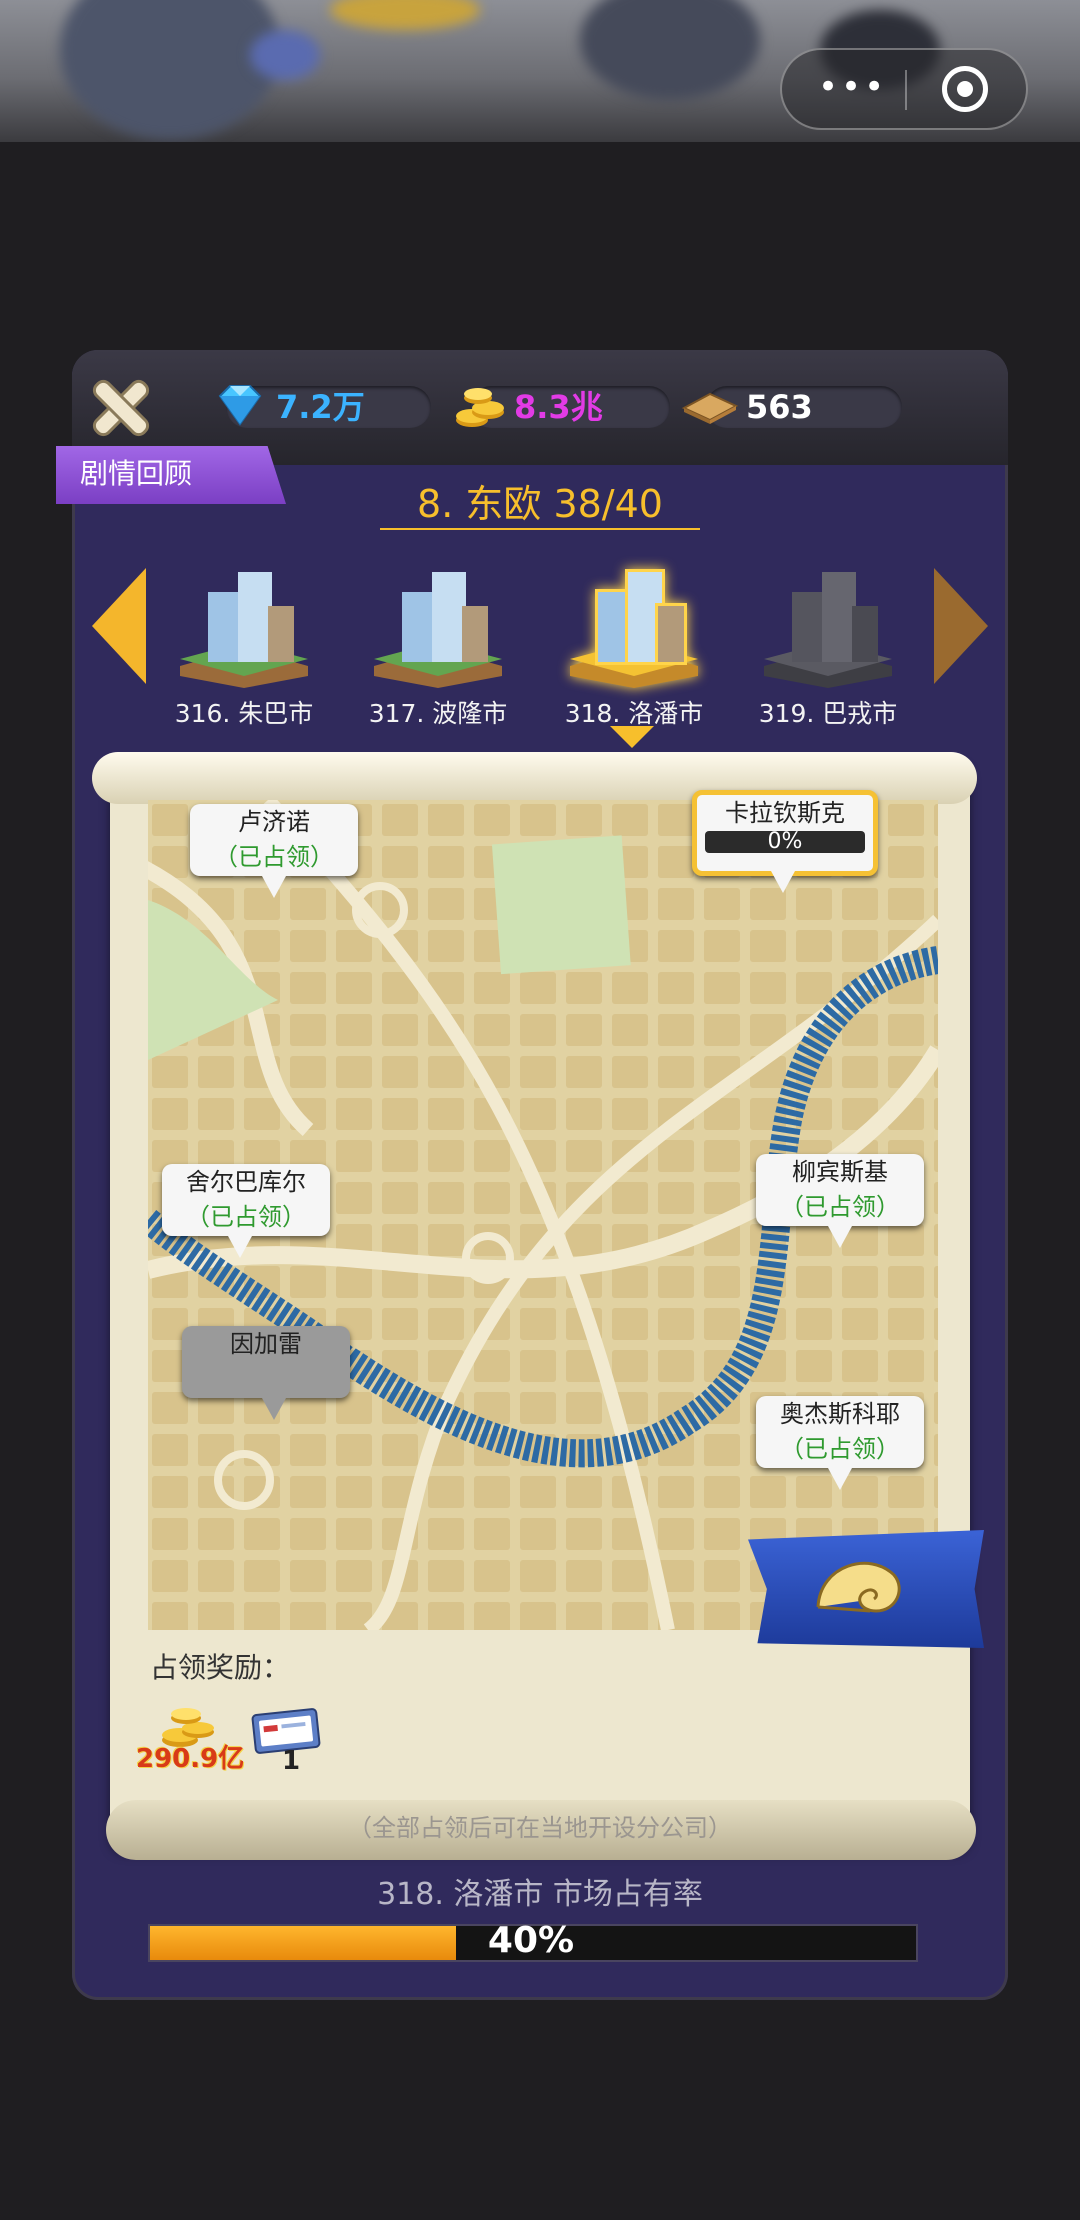  I want to click on district-bubble-6: 奥杰斯科耶 （已占领）, so click(840, 1443).